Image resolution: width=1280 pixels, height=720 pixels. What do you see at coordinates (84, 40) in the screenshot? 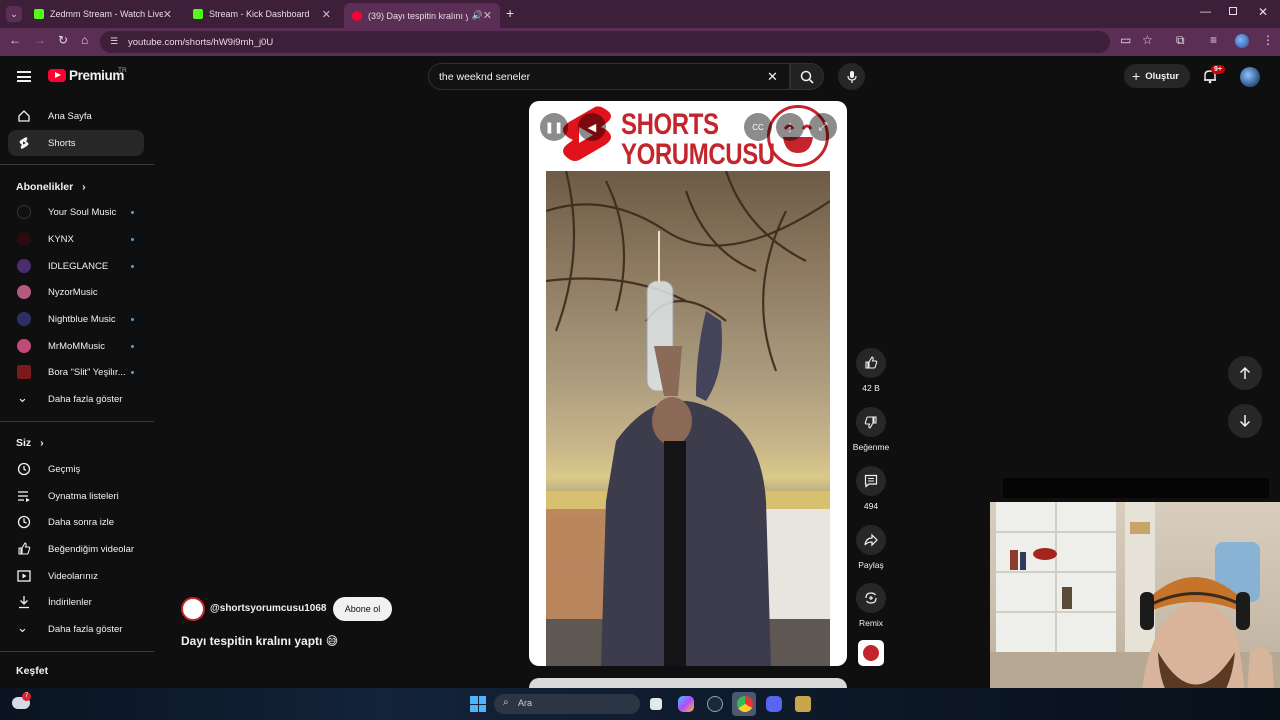
I see `home-browser-icon: ⌂` at bounding box center [84, 40].